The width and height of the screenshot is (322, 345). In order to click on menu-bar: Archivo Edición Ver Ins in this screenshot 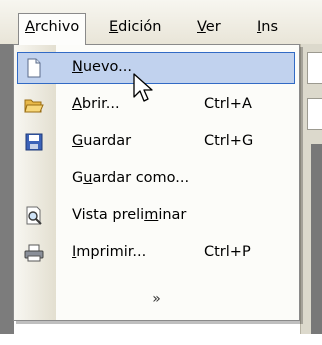, I will do `click(161, 22)`.